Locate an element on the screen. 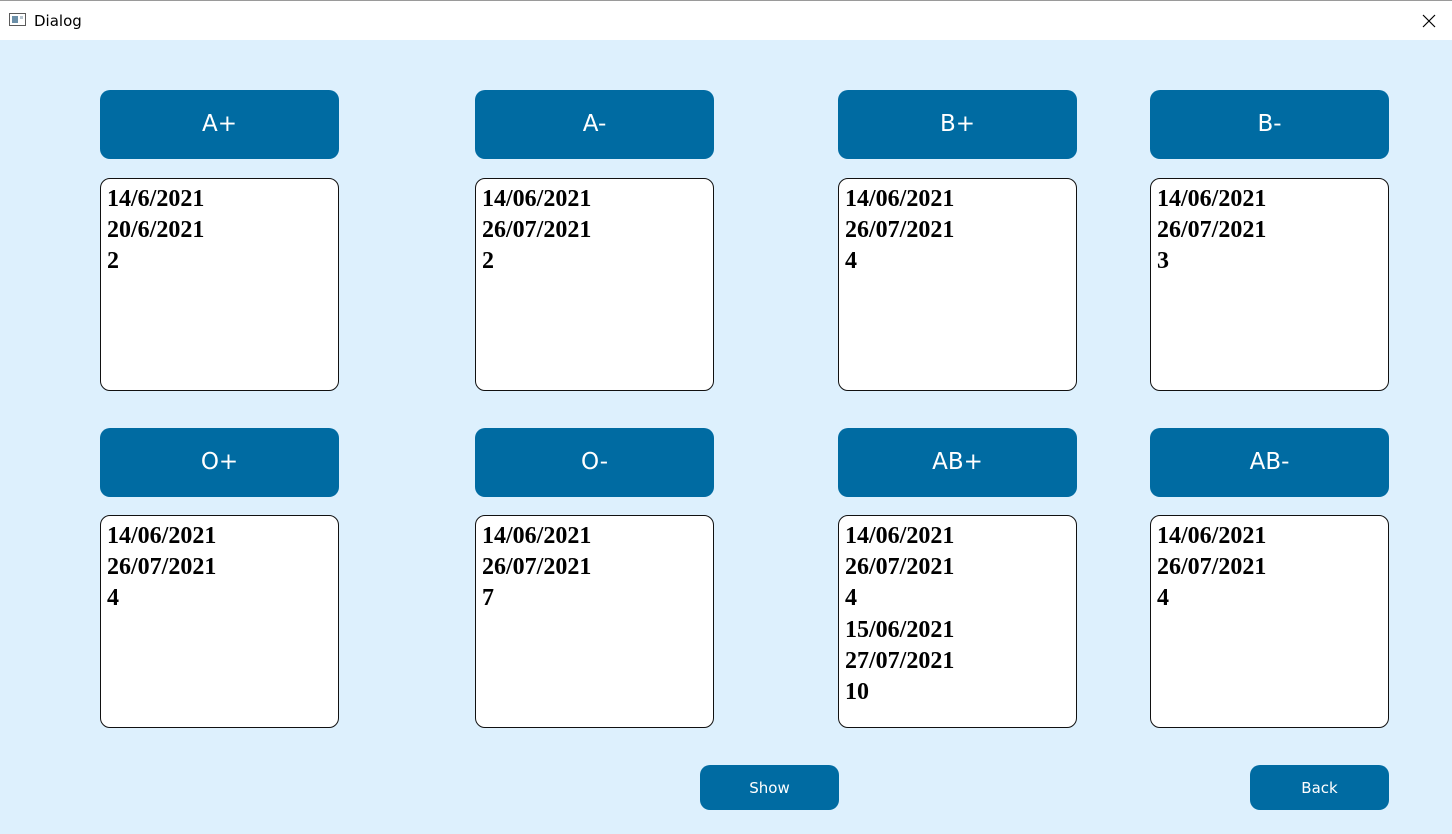  close-icon is located at coordinates (1429, 21).